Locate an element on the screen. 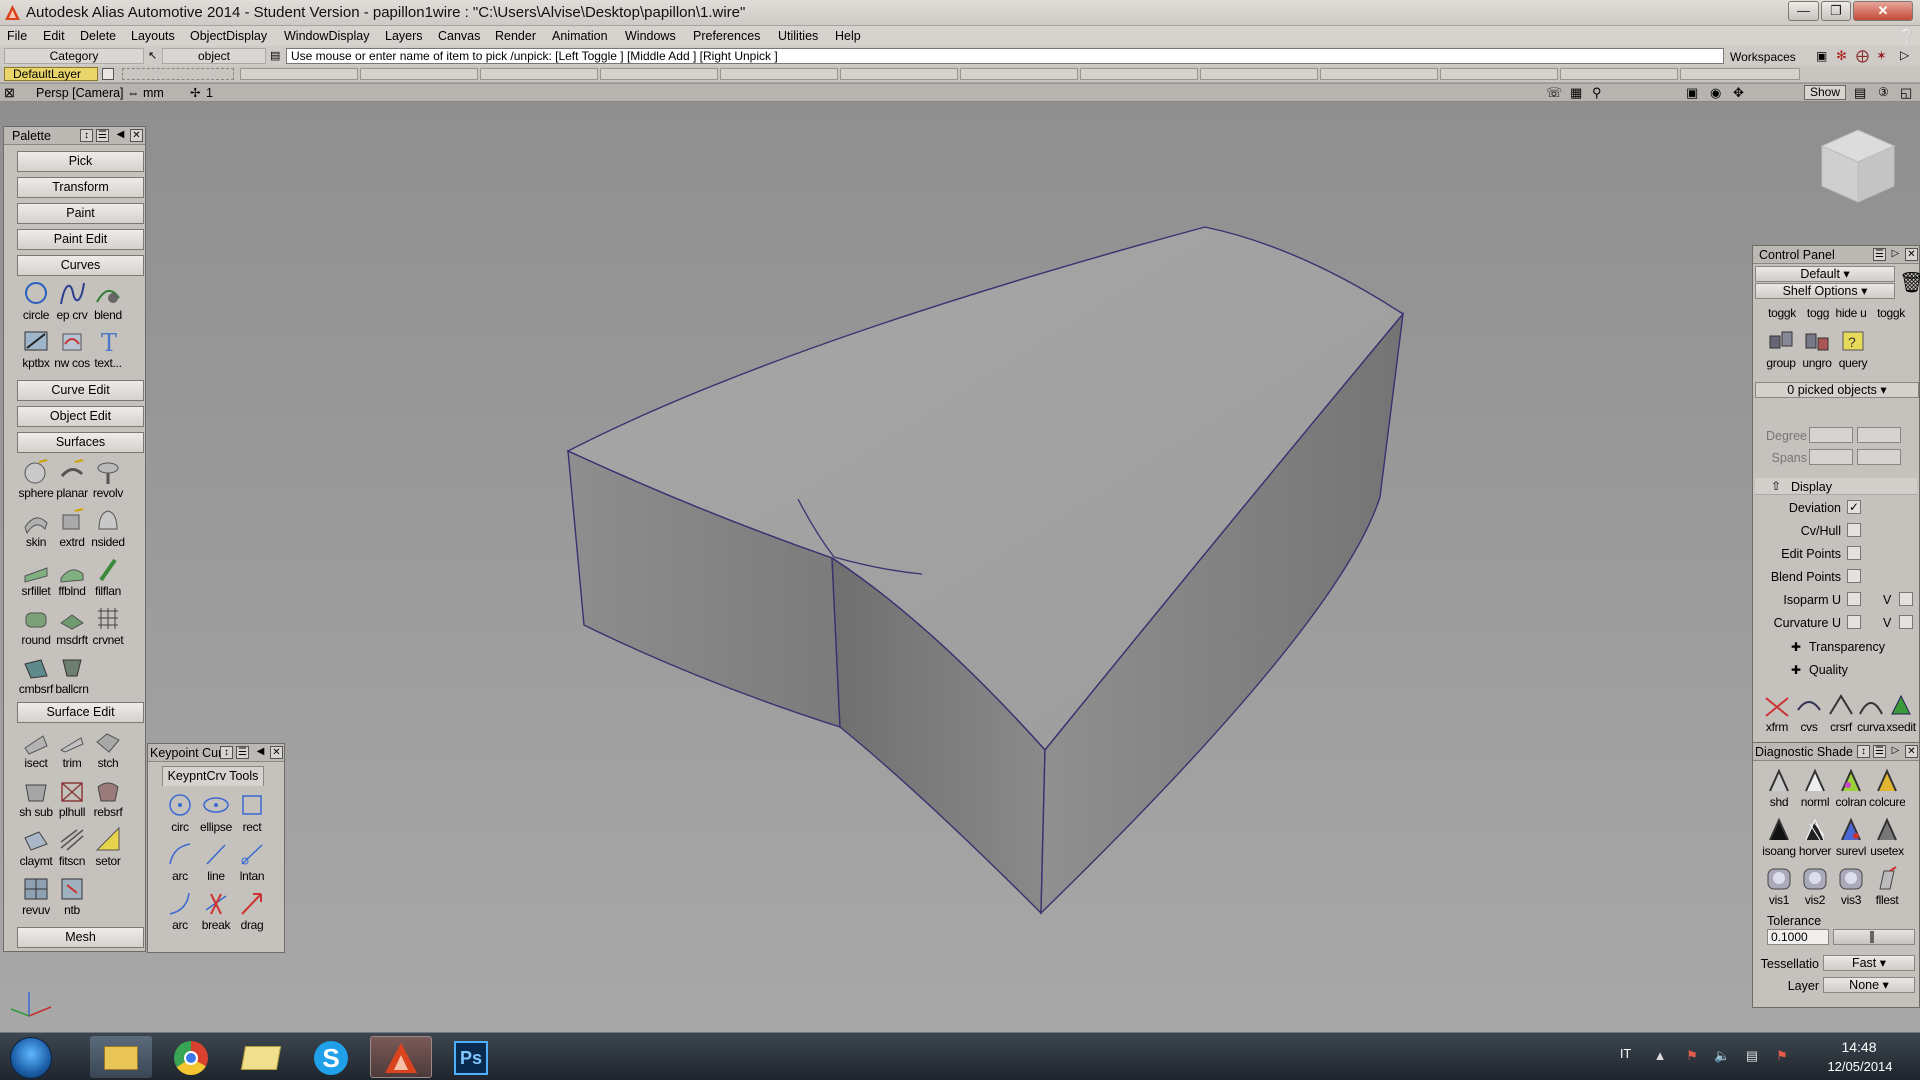 The width and height of the screenshot is (1920, 1080). fitscn-tool: fitscn is located at coordinates (72, 848).